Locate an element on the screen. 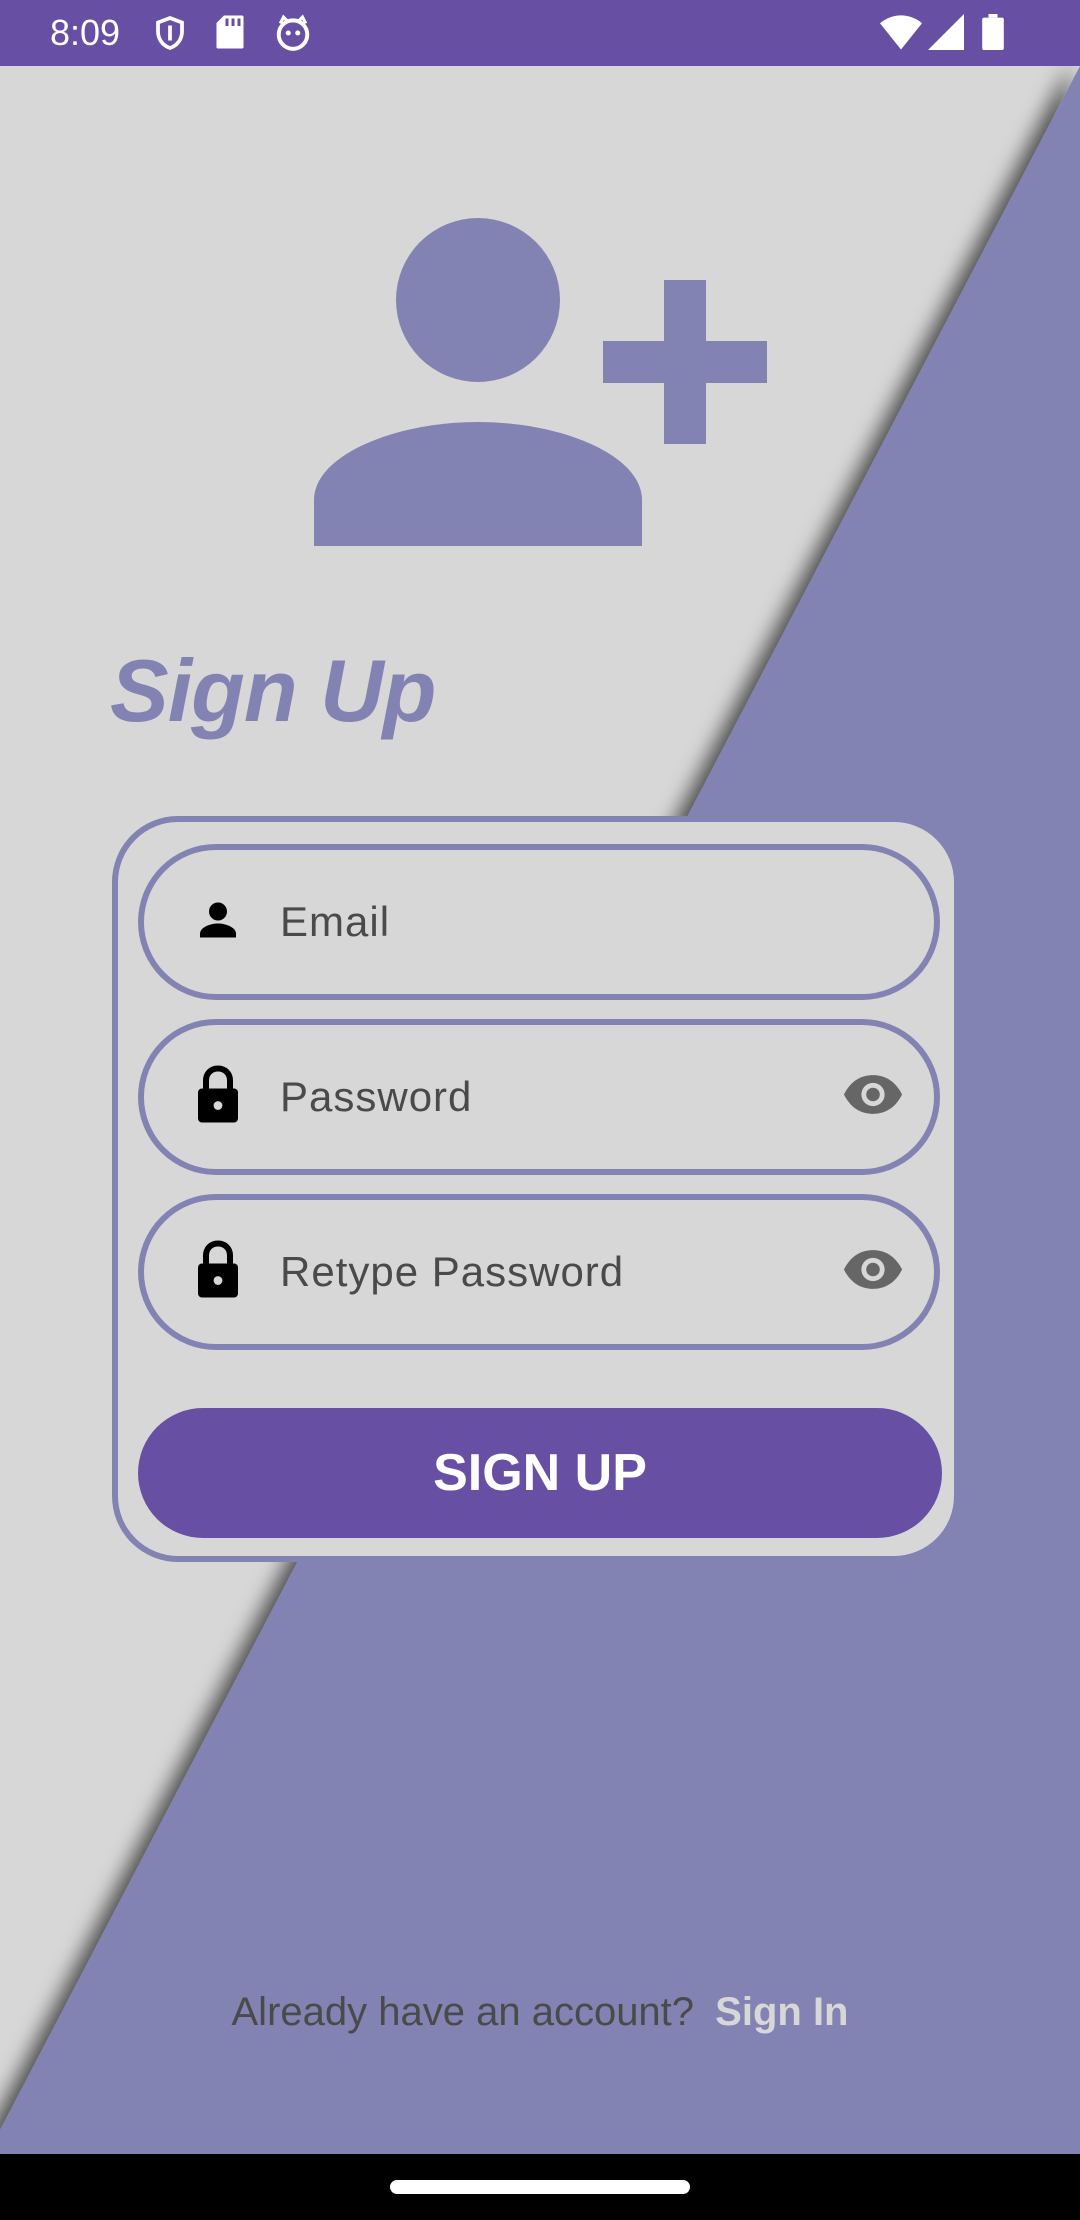 The image size is (1080, 2220). sign-in-prompt: Already have an account? Sign In is located at coordinates (540, 2012).